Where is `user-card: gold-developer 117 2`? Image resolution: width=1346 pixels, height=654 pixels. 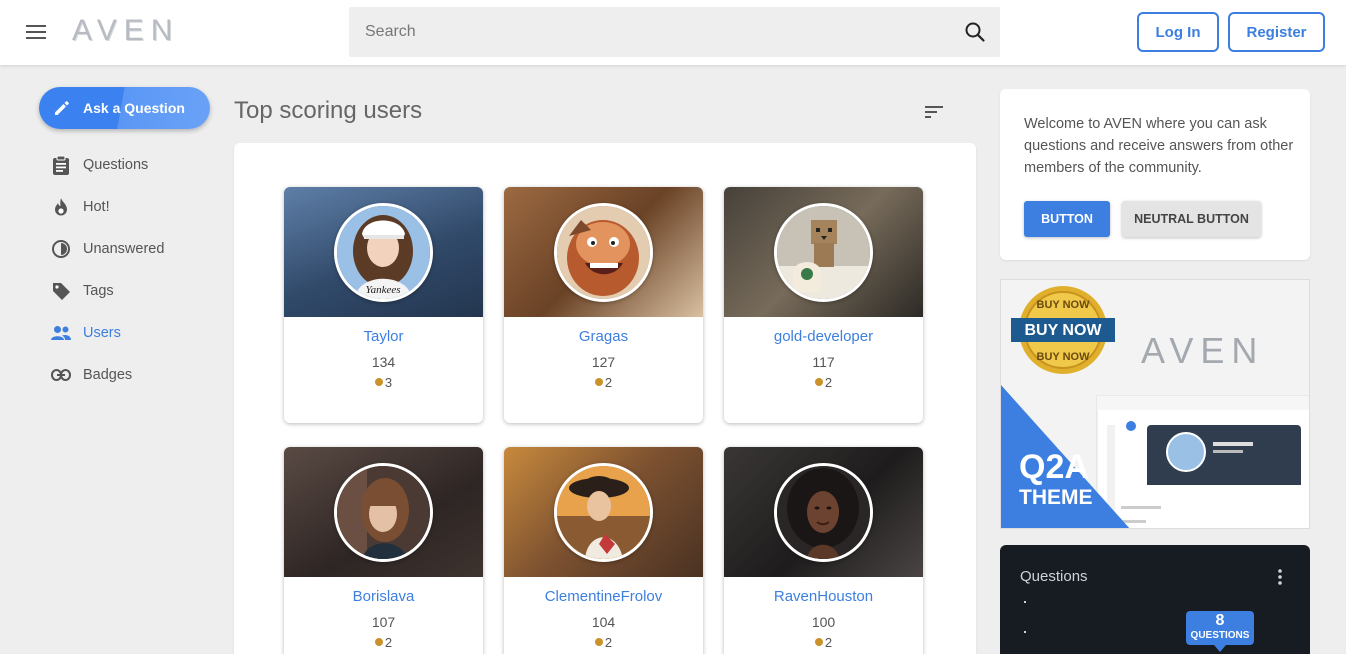
user-card: gold-developer 117 2 is located at coordinates (823, 305).